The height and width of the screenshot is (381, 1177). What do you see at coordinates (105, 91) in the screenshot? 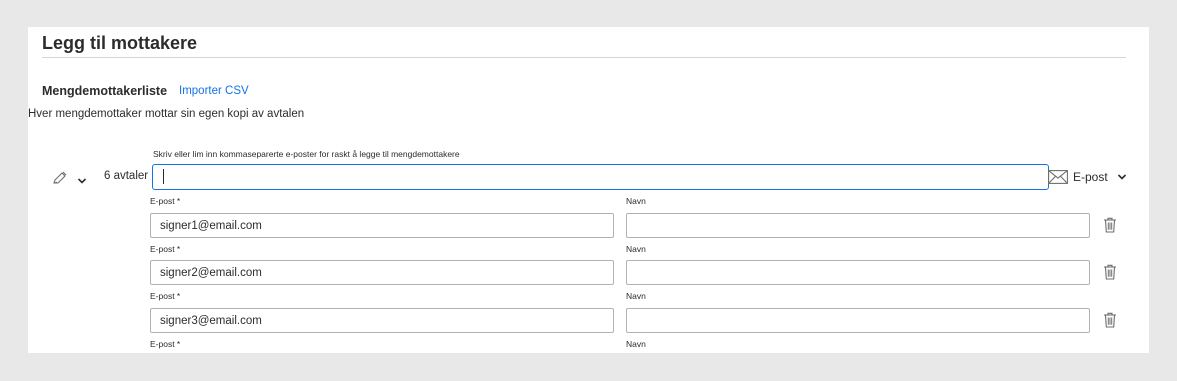
I see `bulk-list-heading: Mengdemottakerliste` at bounding box center [105, 91].